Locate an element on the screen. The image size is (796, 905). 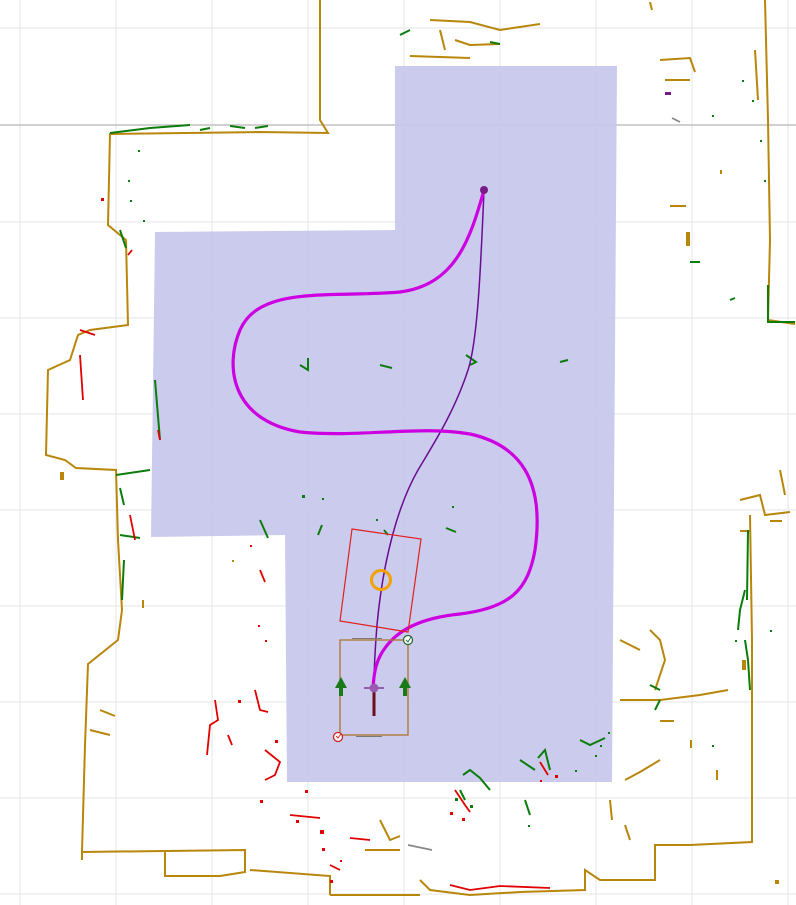
wheel-marker-red-icon is located at coordinates (338, 737).